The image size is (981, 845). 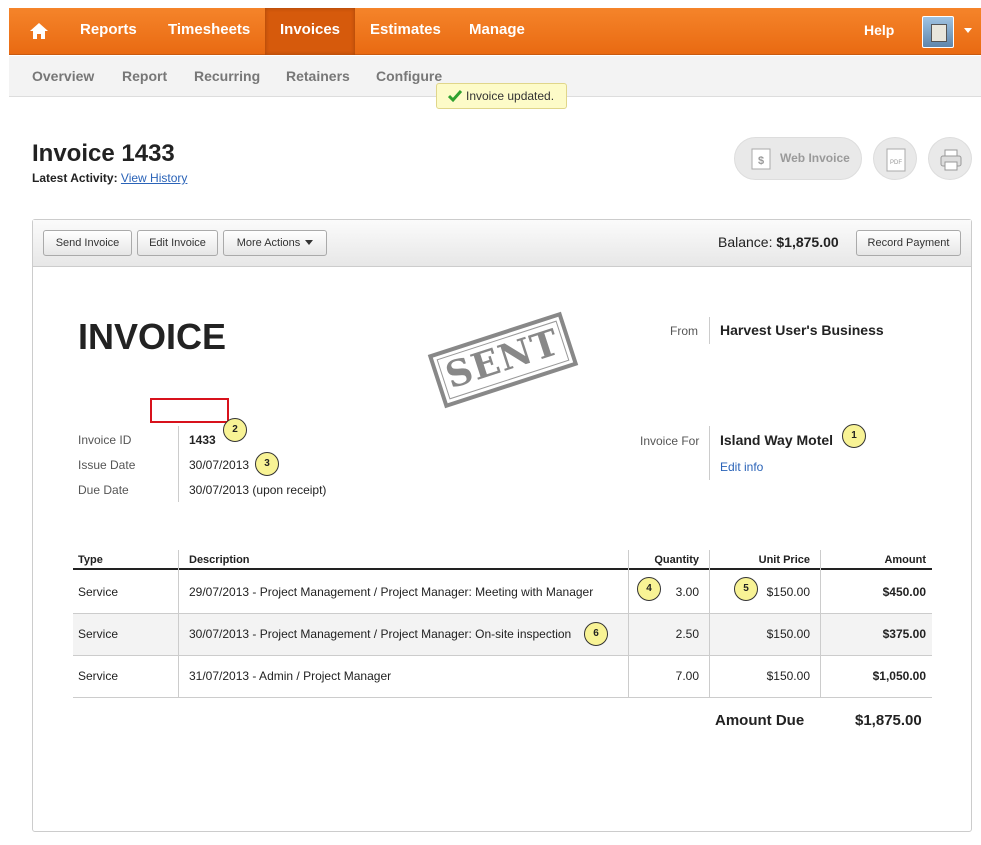 I want to click on col-amount: Amount, so click(x=905, y=560).